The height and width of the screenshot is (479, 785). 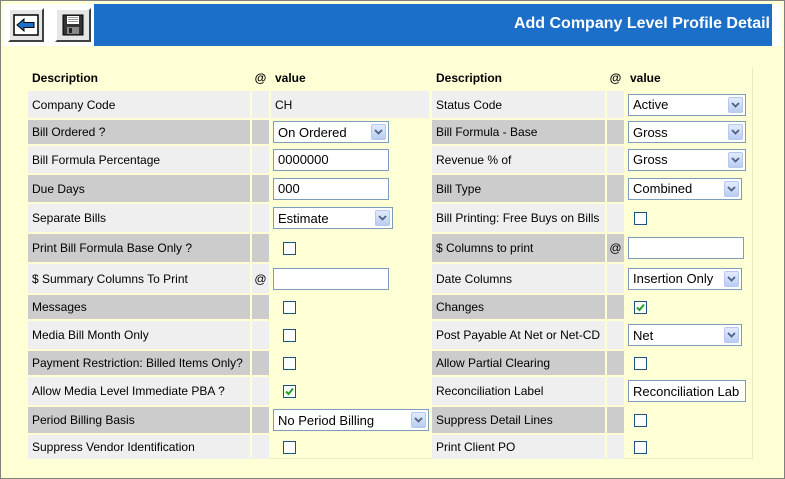 What do you see at coordinates (687, 391) in the screenshot?
I see `reconciliation-label-input: Reconciliation Lab` at bounding box center [687, 391].